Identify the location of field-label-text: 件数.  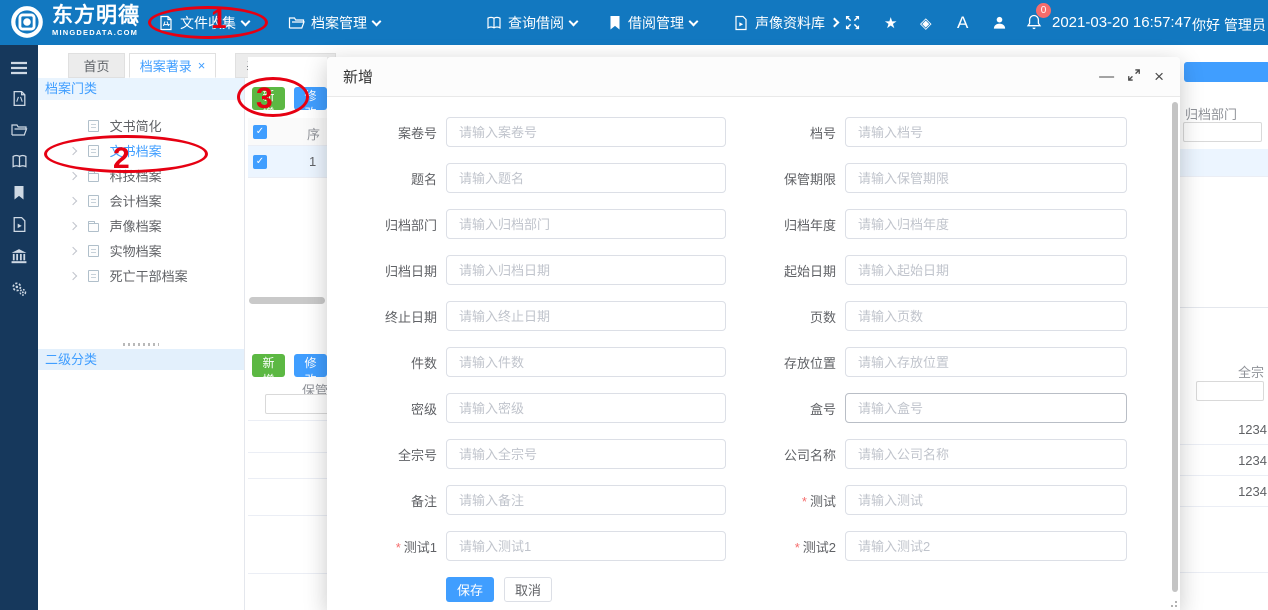
(423, 363).